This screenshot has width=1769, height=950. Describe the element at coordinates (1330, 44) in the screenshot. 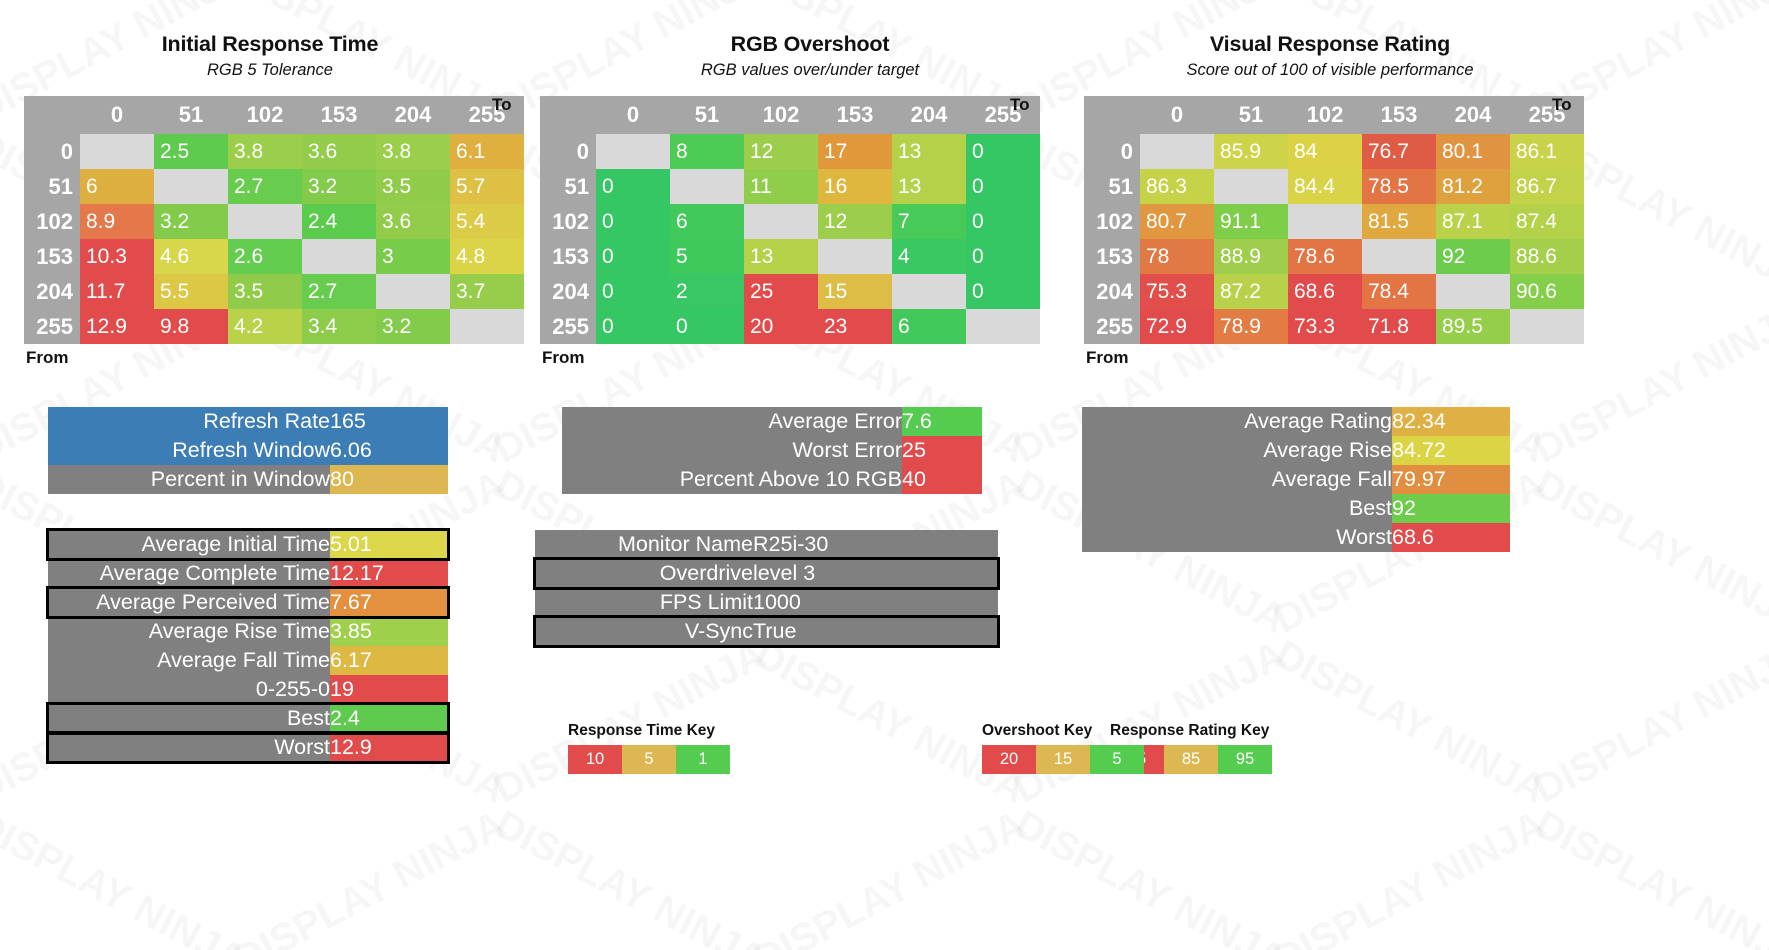

I see `visual-response-rating-title: Visual Response Rating` at that location.